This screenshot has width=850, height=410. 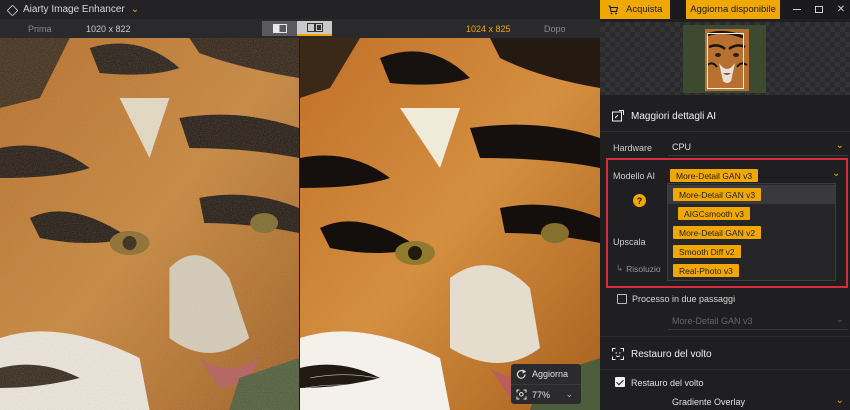 I want to click on app-title: Aiarty Image Enhancer, so click(x=74, y=9).